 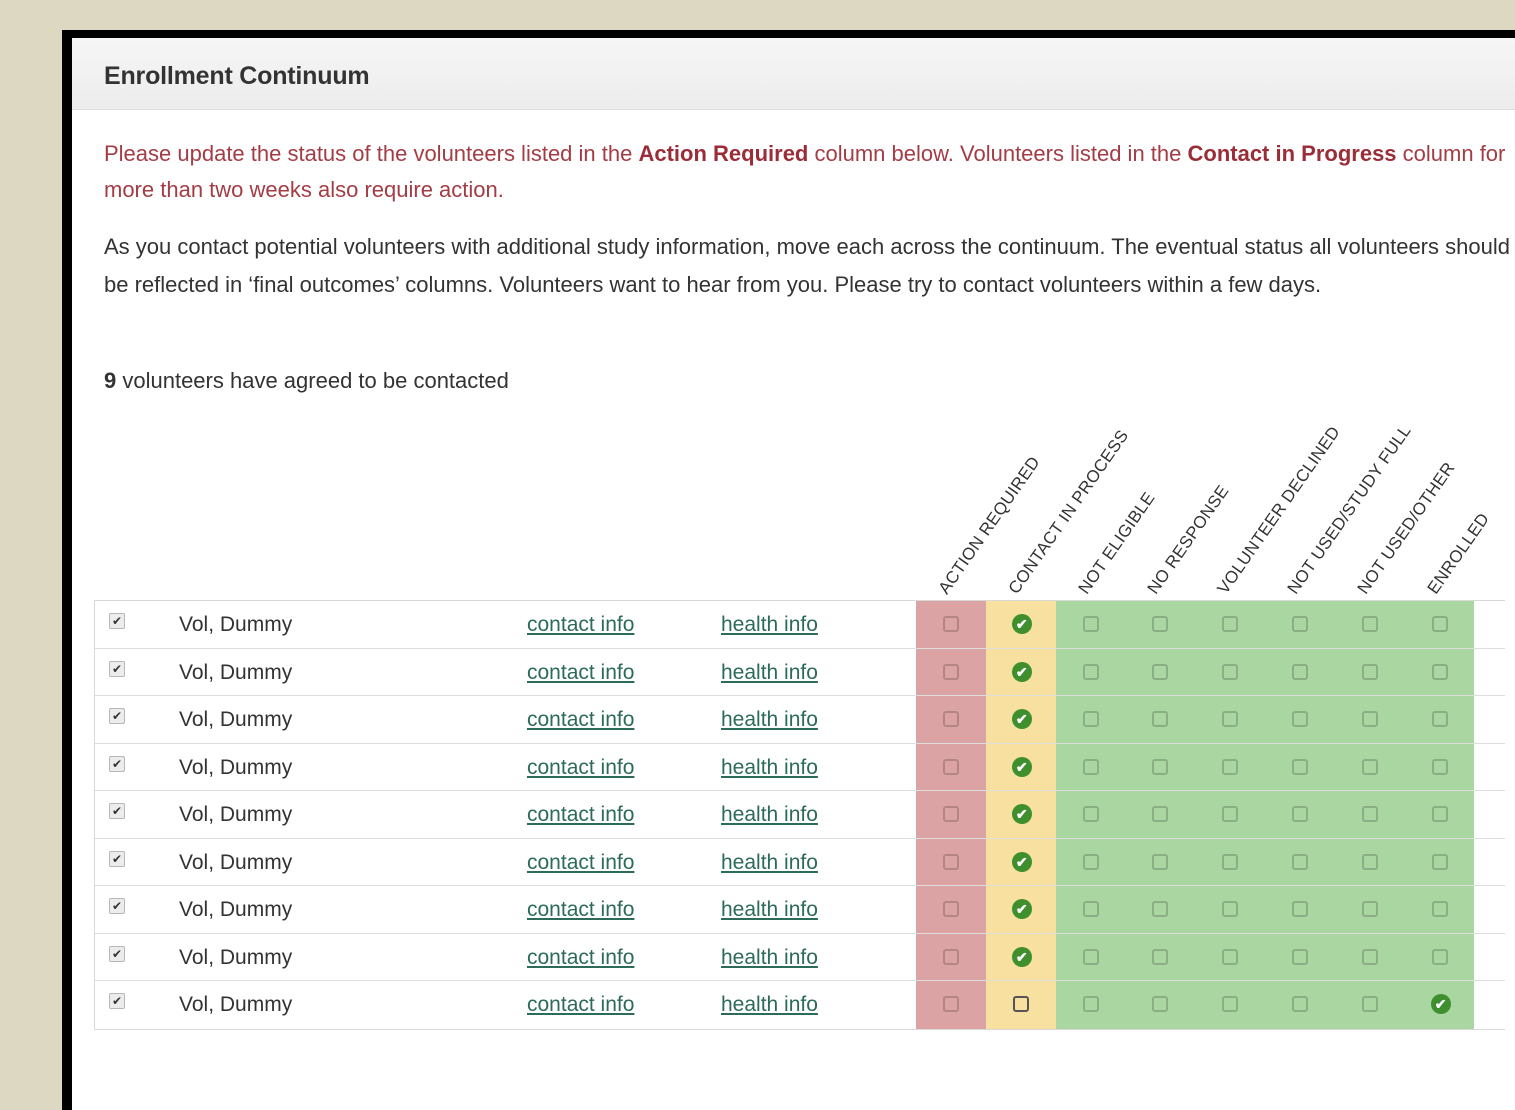 I want to click on status-cell-contact-in-process, so click(x=1020, y=1005).